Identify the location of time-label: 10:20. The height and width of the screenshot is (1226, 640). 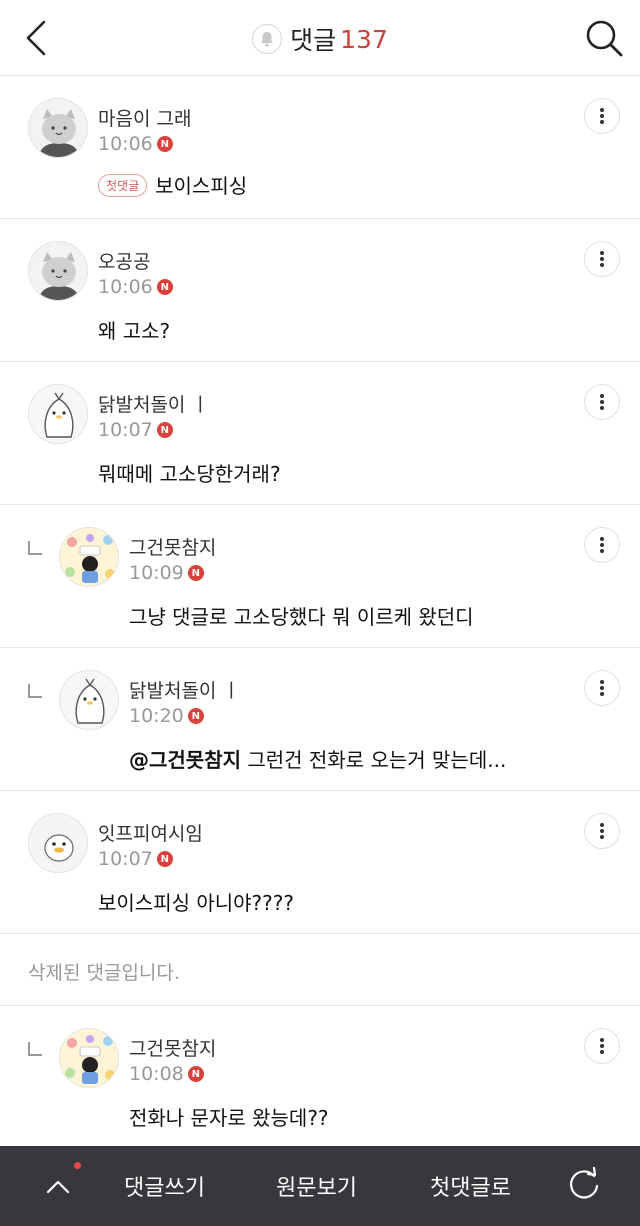
(156, 716).